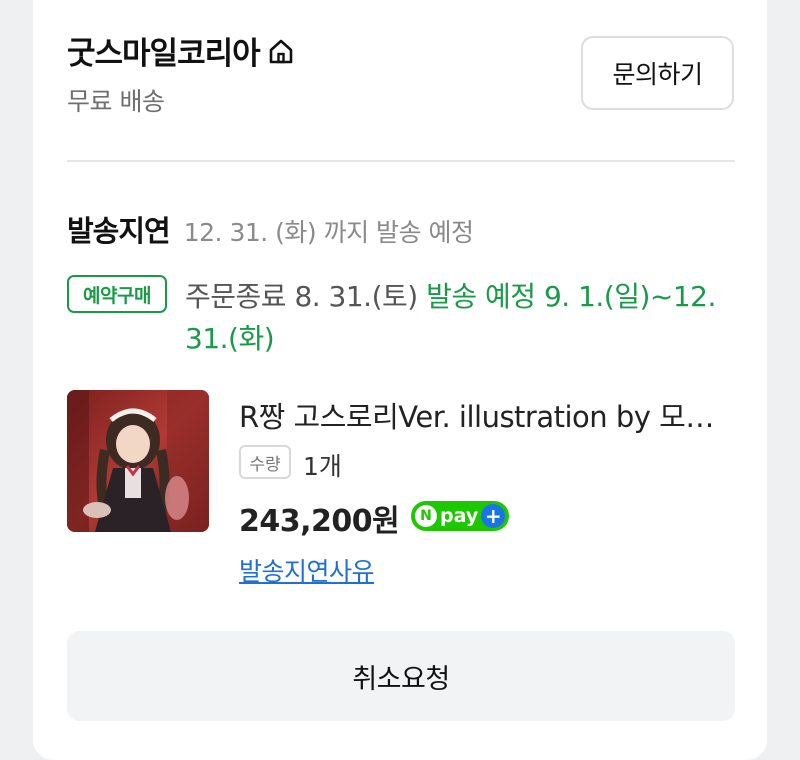 This screenshot has height=760, width=800. I want to click on preorder-badge: 예약구매, so click(117, 294).